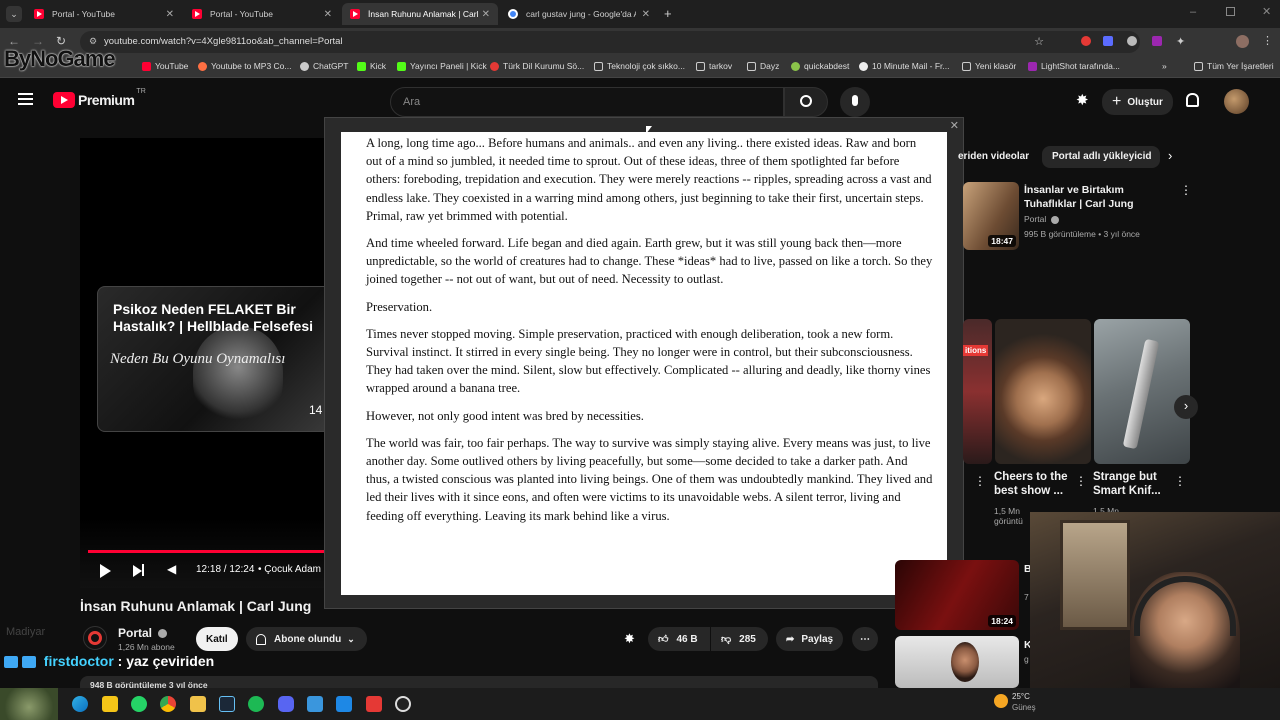  What do you see at coordinates (165, 66) in the screenshot?
I see `bookmark-youtube: YouTube` at bounding box center [165, 66].